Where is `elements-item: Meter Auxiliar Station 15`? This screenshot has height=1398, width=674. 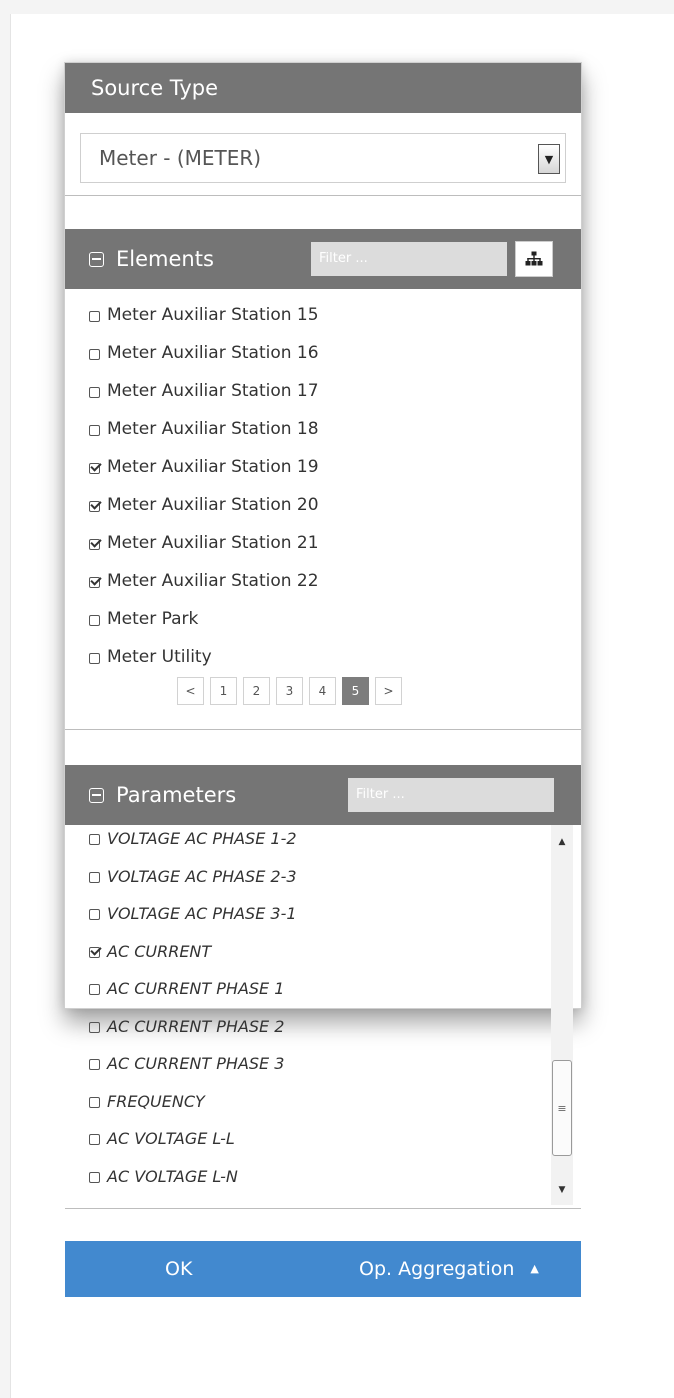 elements-item: Meter Auxiliar Station 15 is located at coordinates (204, 315).